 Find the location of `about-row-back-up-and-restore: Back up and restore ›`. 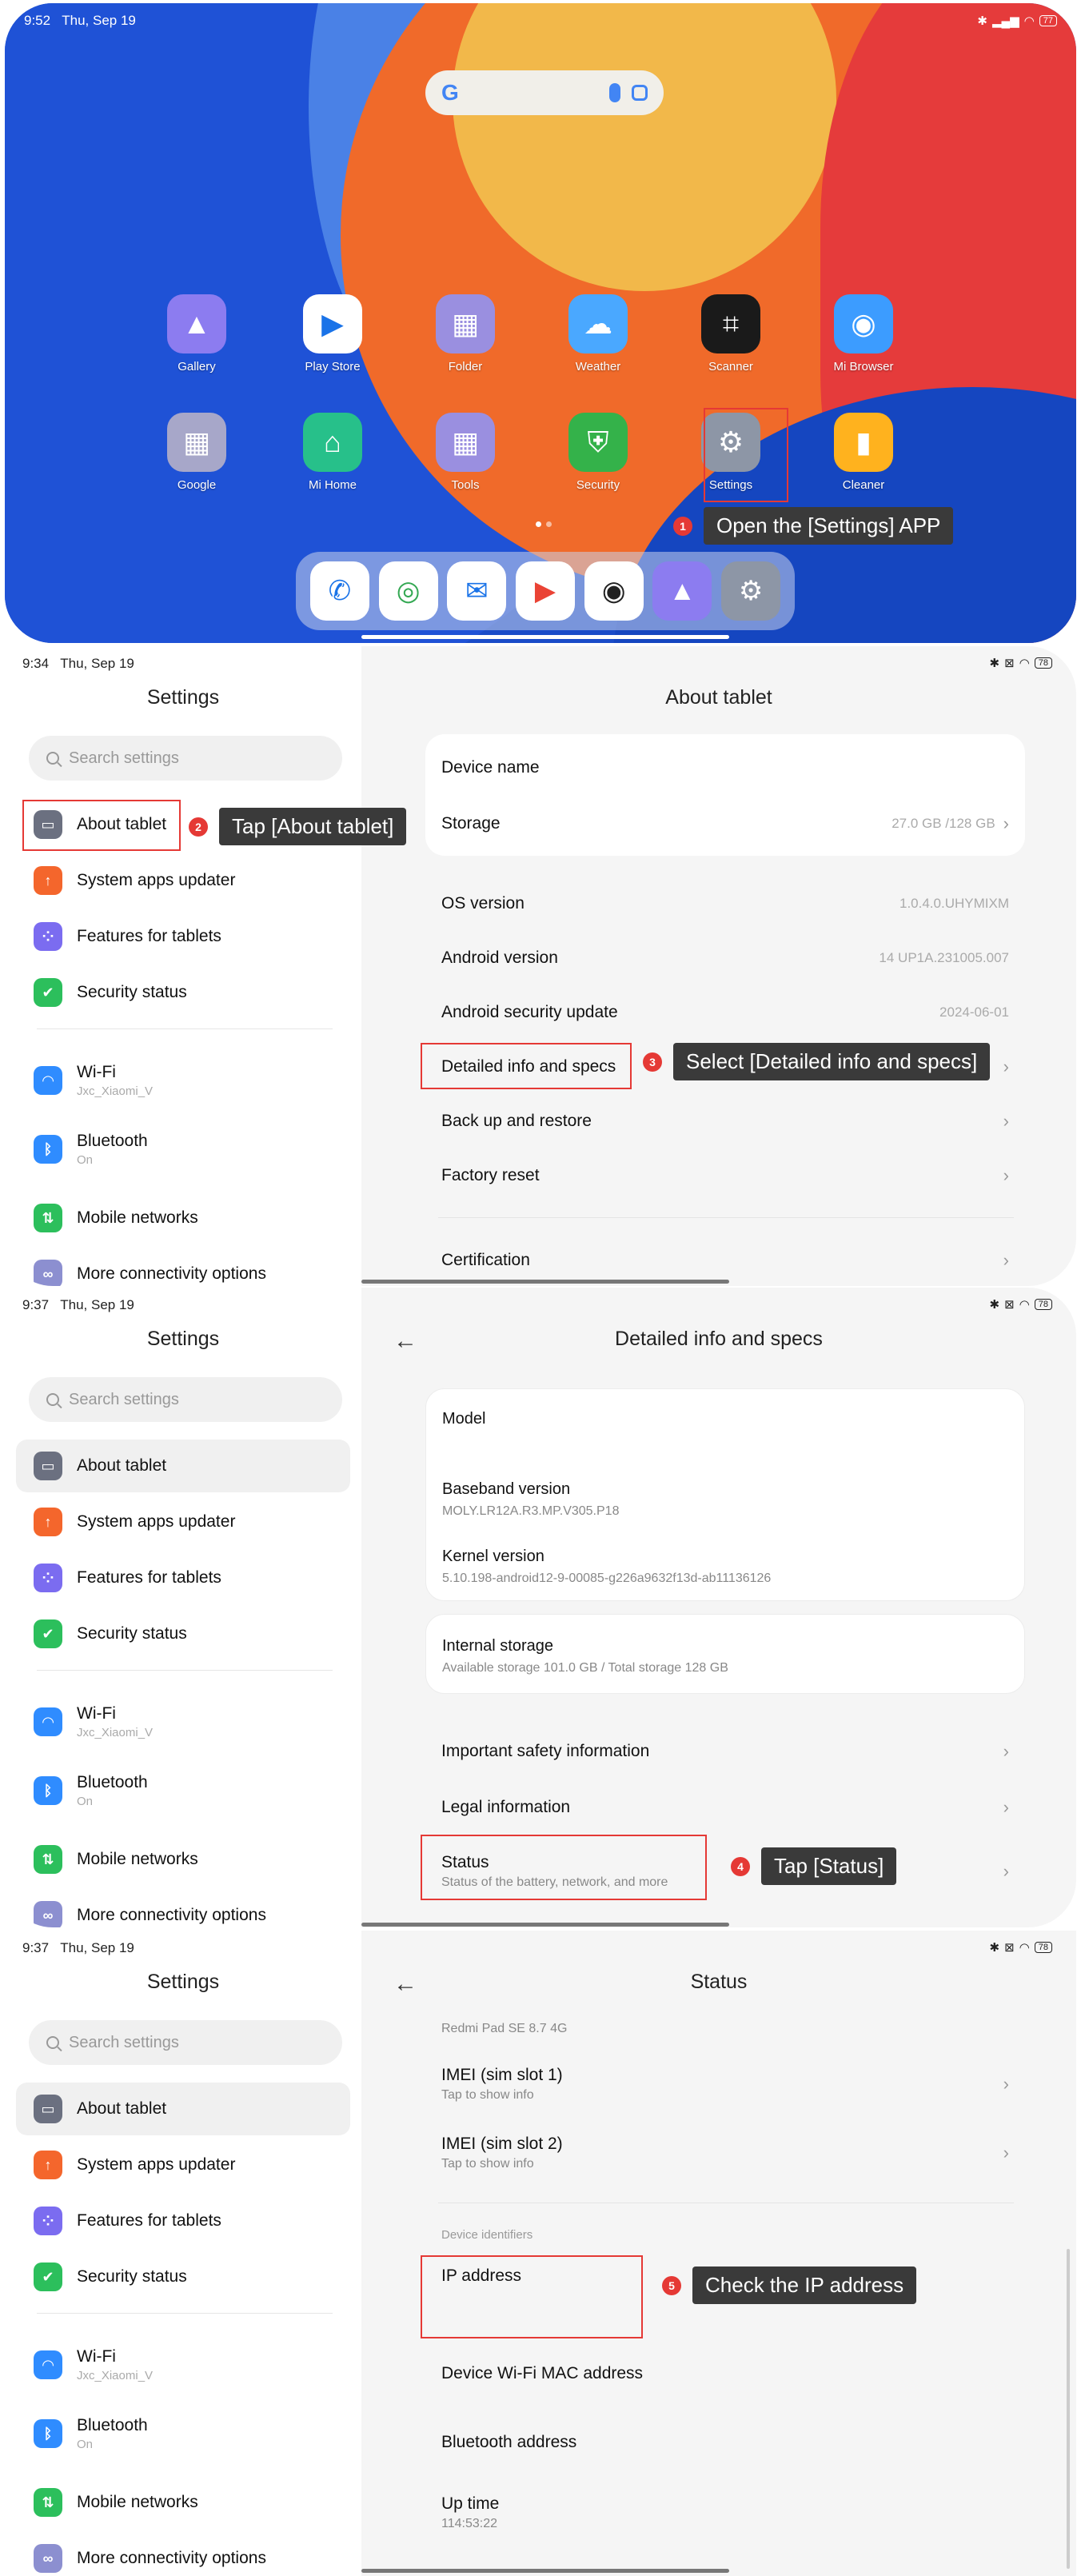

about-row-back-up-and-restore: Back up and restore › is located at coordinates (725, 1121).